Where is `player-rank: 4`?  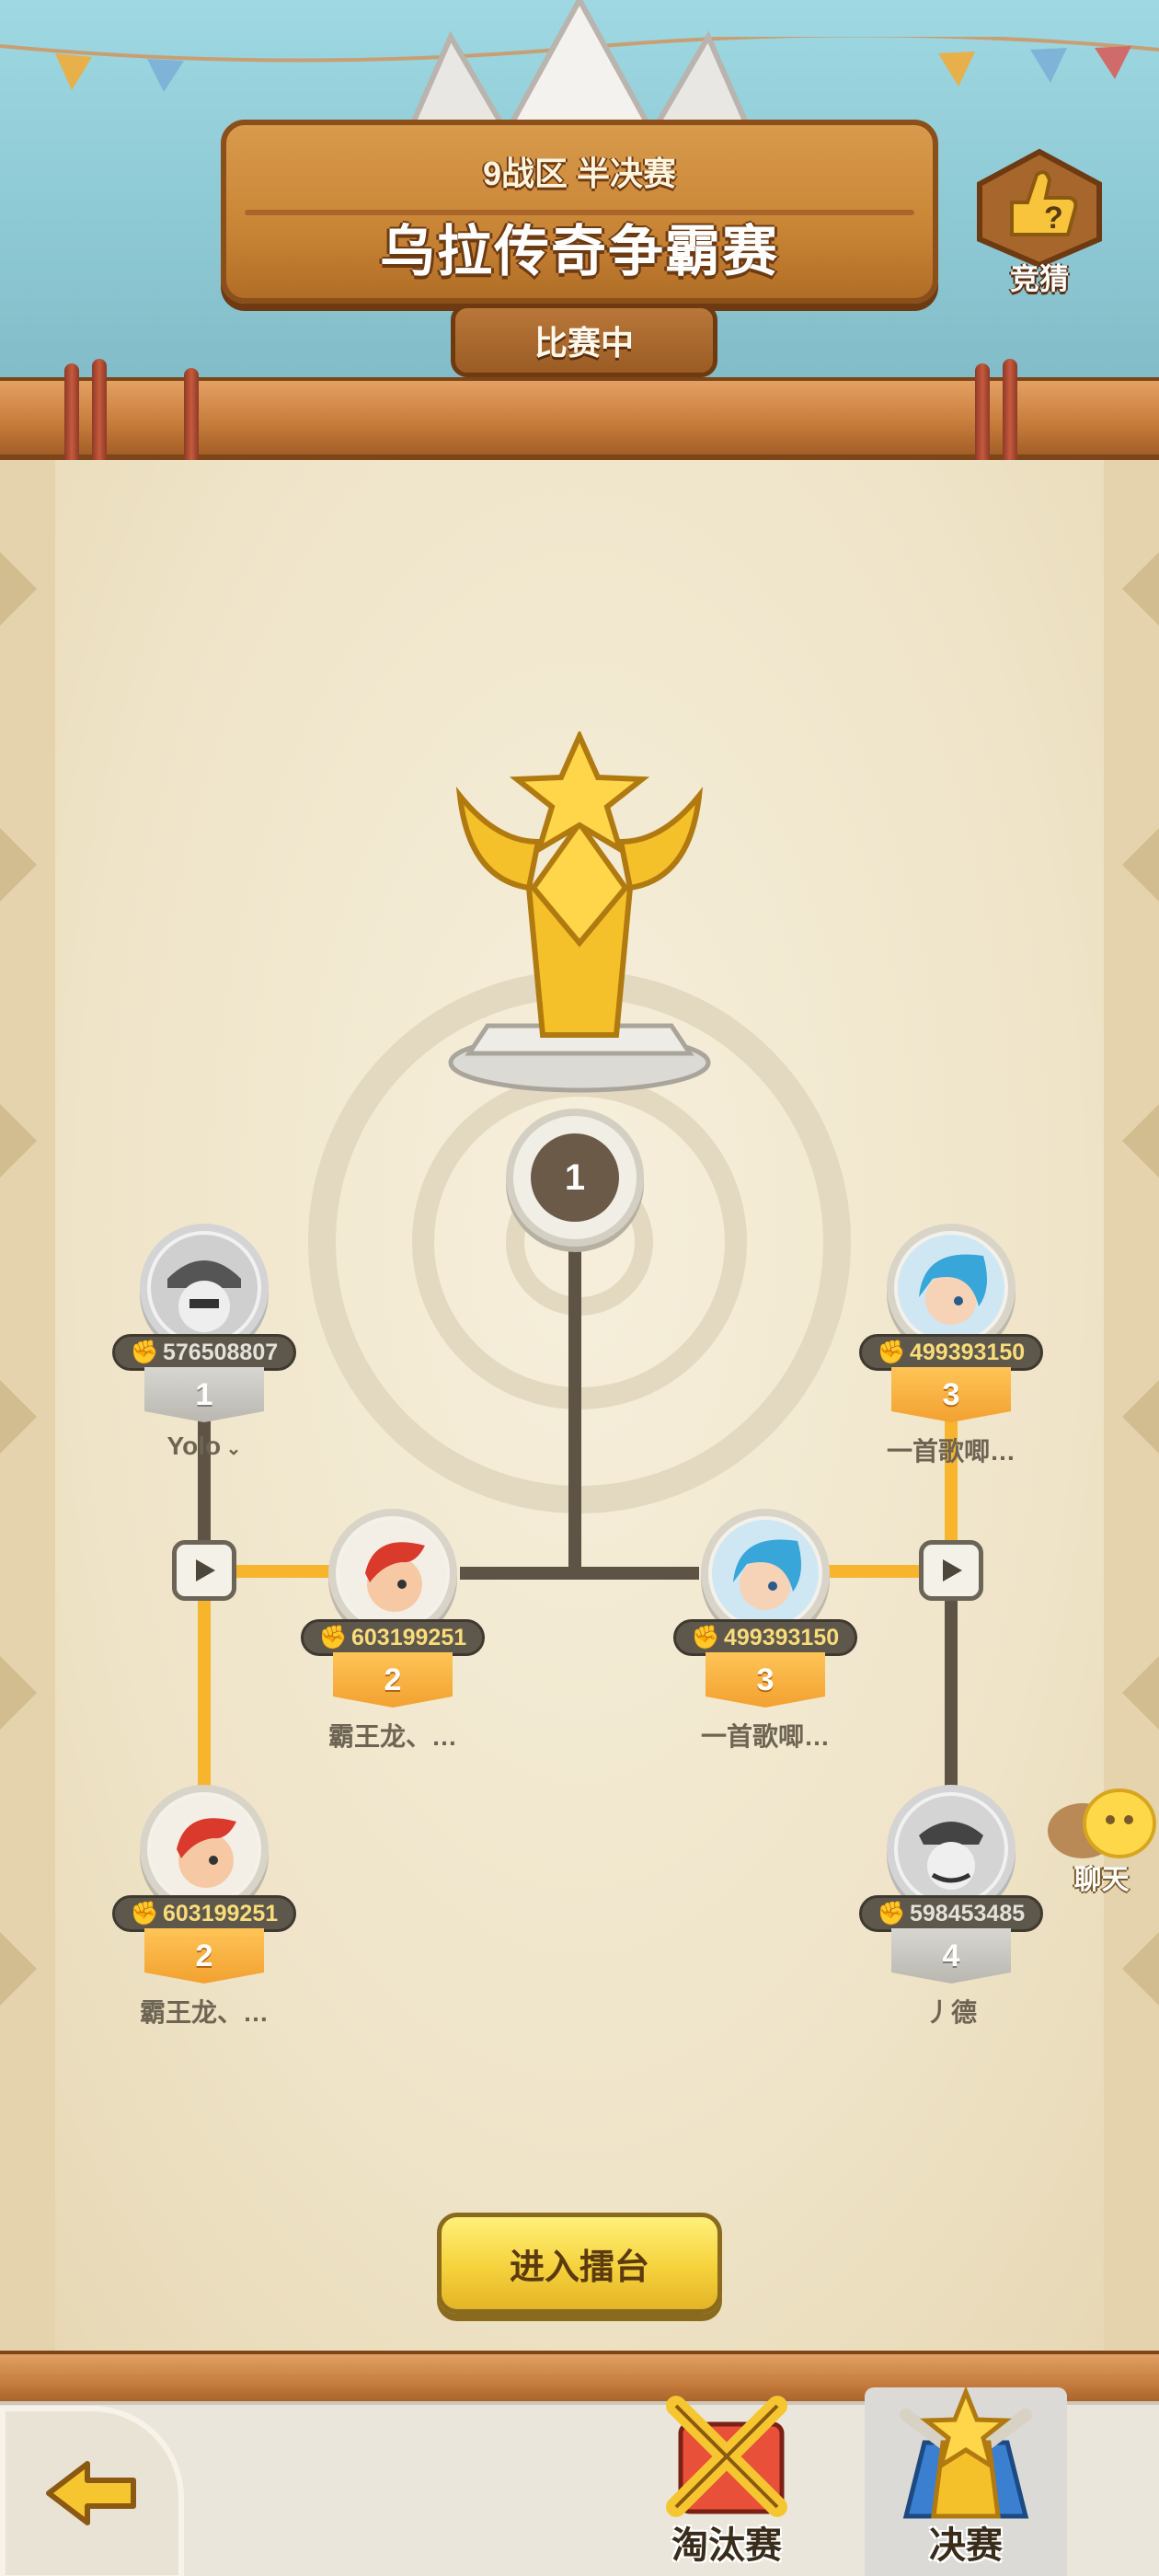
player-rank: 4 is located at coordinates (951, 1956).